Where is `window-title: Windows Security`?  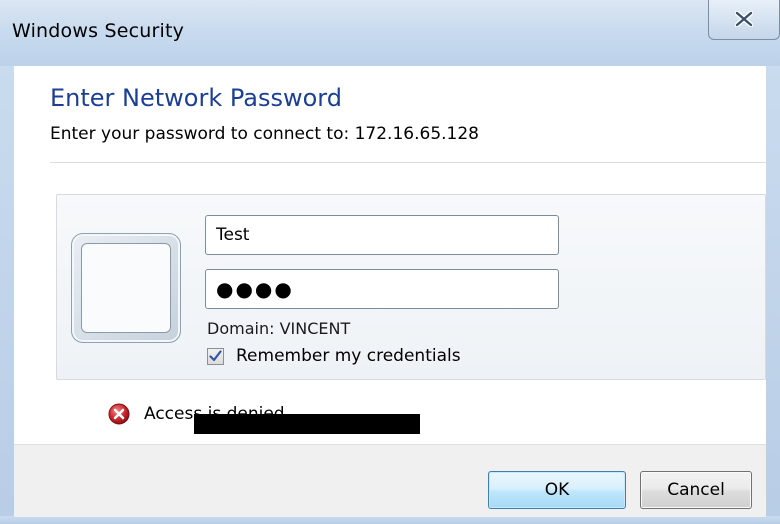
window-title: Windows Security is located at coordinates (98, 31).